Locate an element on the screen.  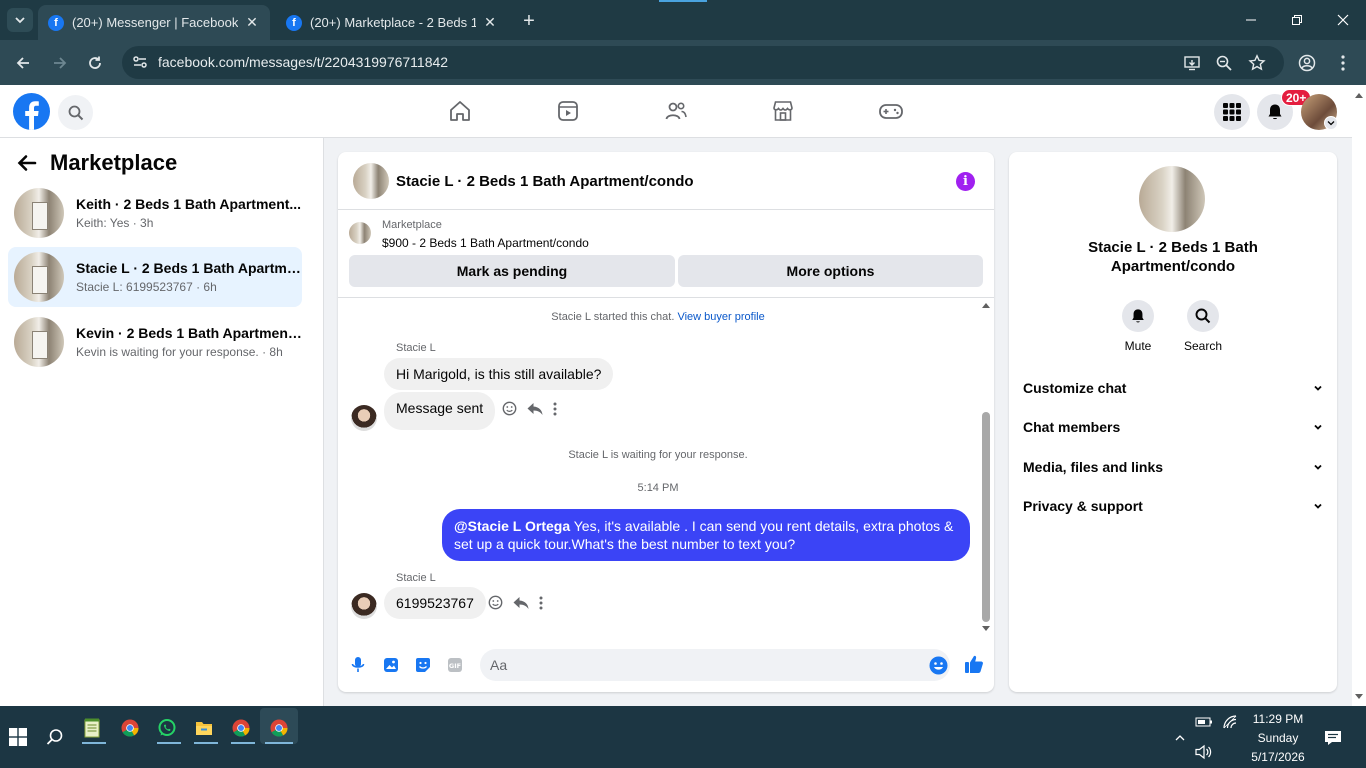
account-caret is located at coordinates (1331, 123).